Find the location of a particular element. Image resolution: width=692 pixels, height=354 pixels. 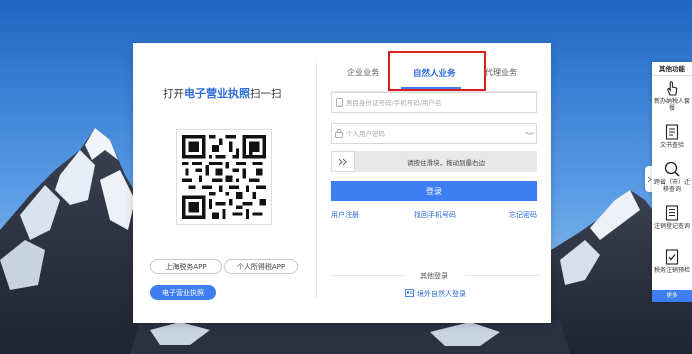

check-document-icon is located at coordinates (672, 257).